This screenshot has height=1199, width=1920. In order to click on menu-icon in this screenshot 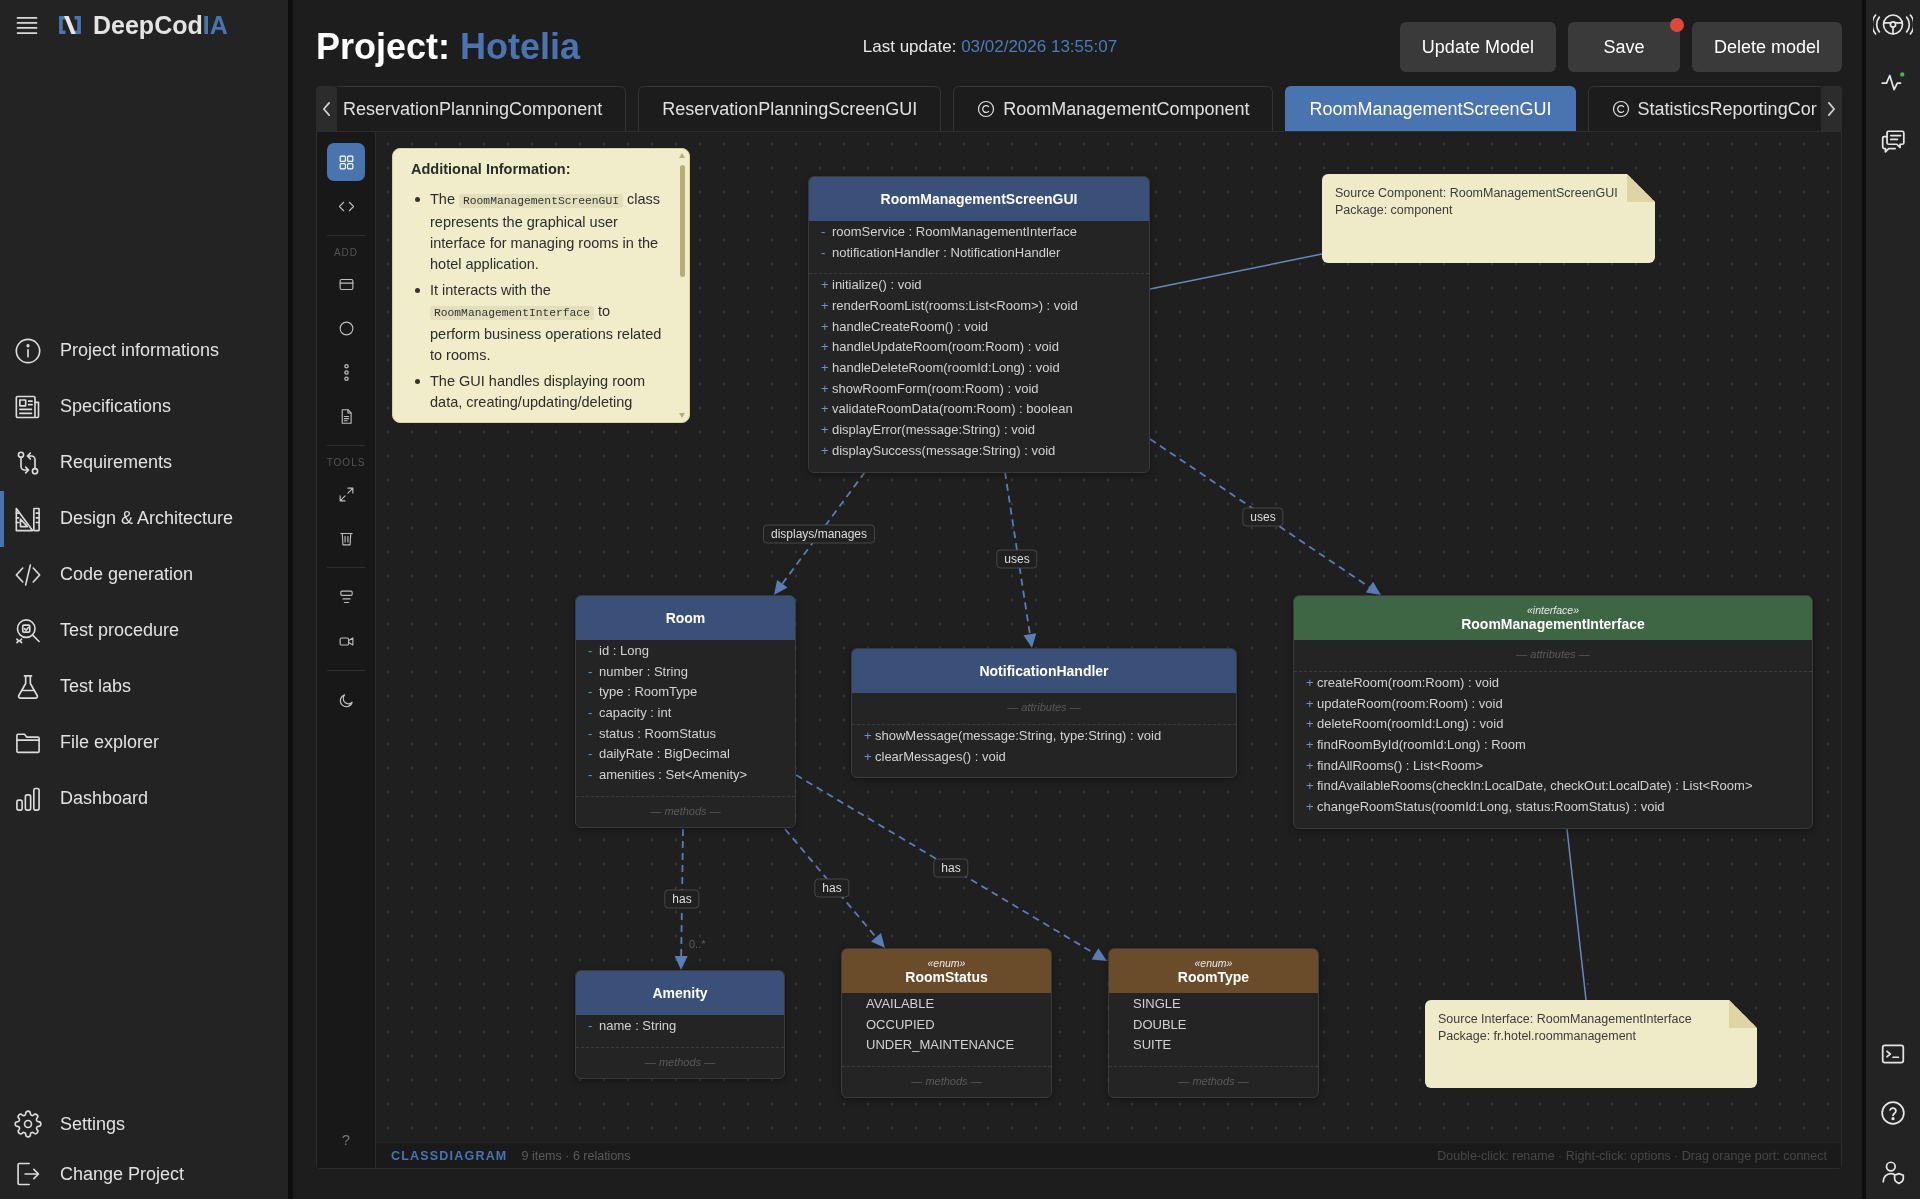, I will do `click(27, 25)`.